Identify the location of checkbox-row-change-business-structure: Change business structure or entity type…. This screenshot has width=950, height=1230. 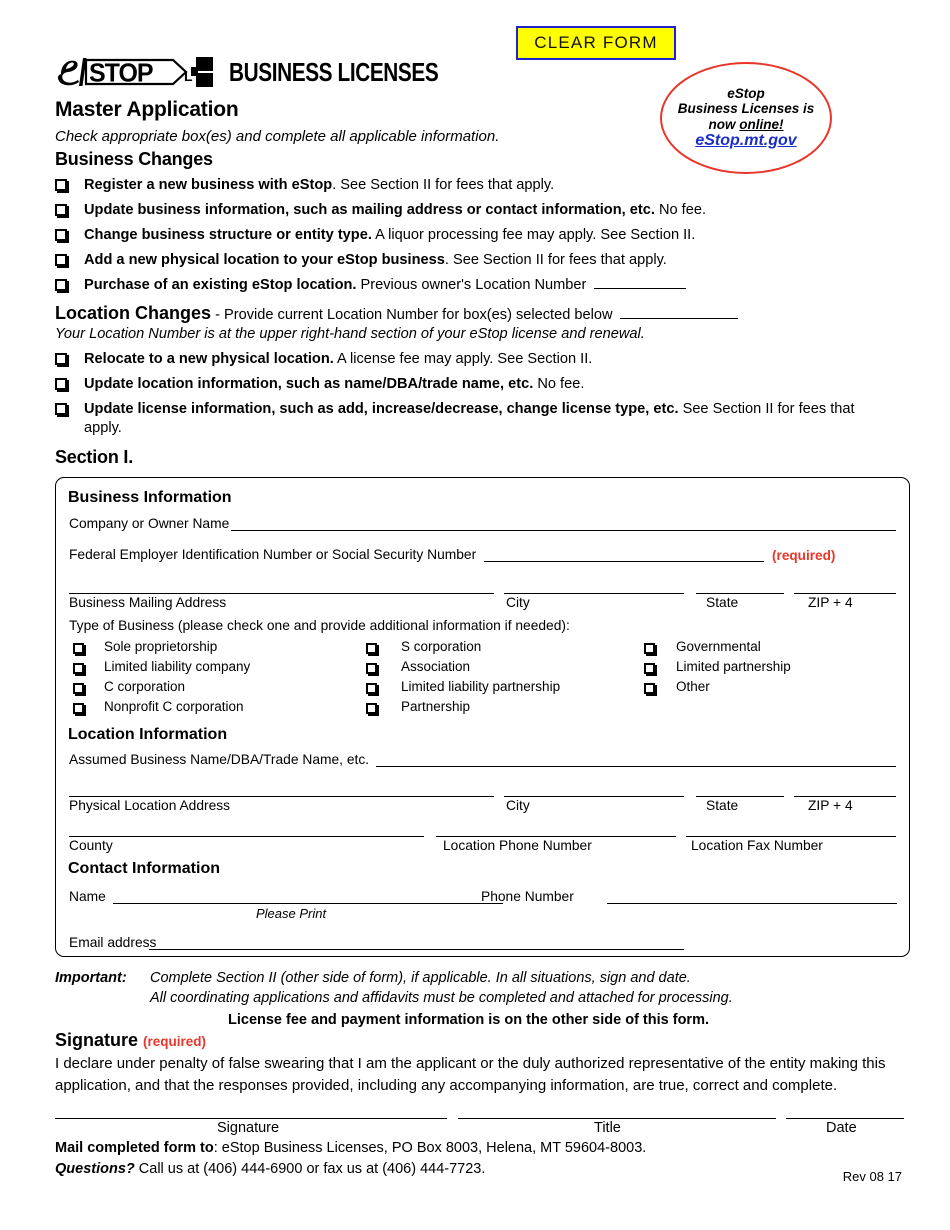
(485, 235).